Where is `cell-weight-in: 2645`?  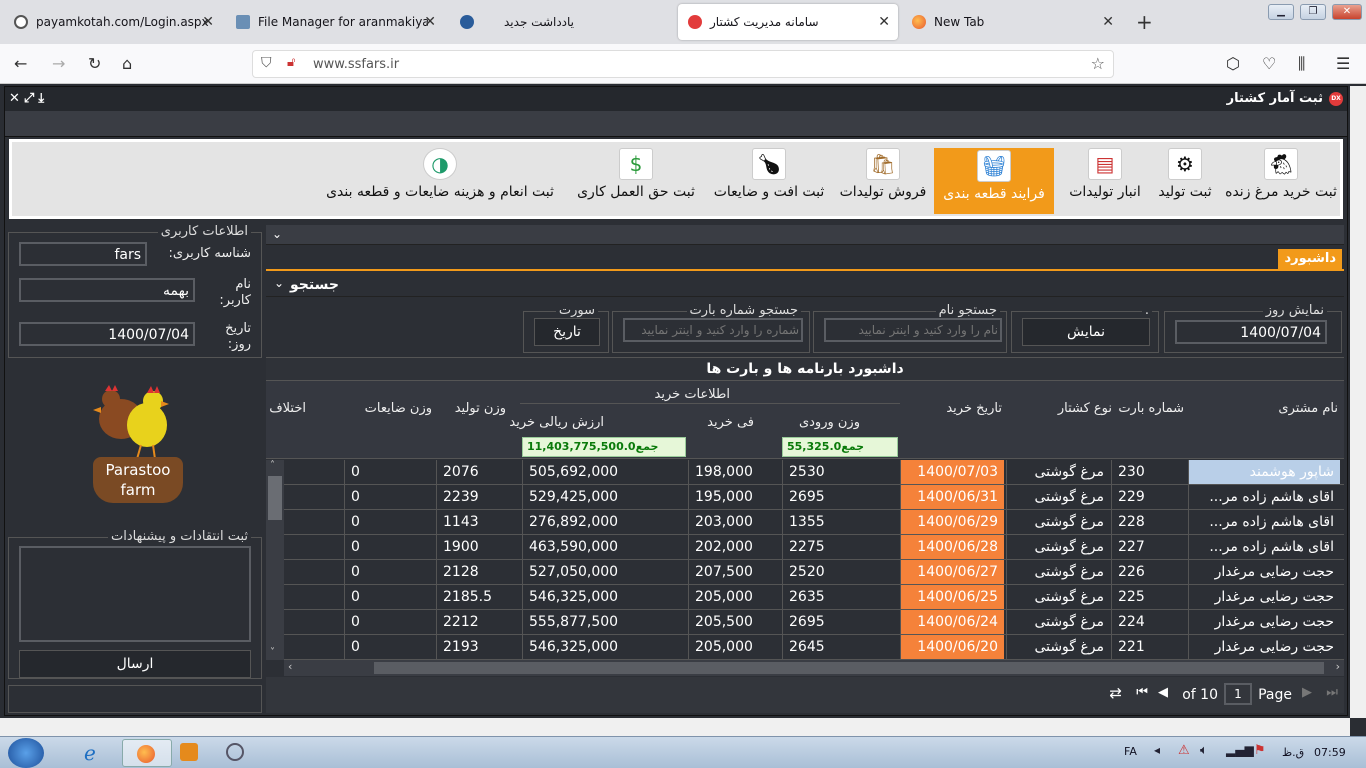
cell-weight-in: 2645 is located at coordinates (840, 647).